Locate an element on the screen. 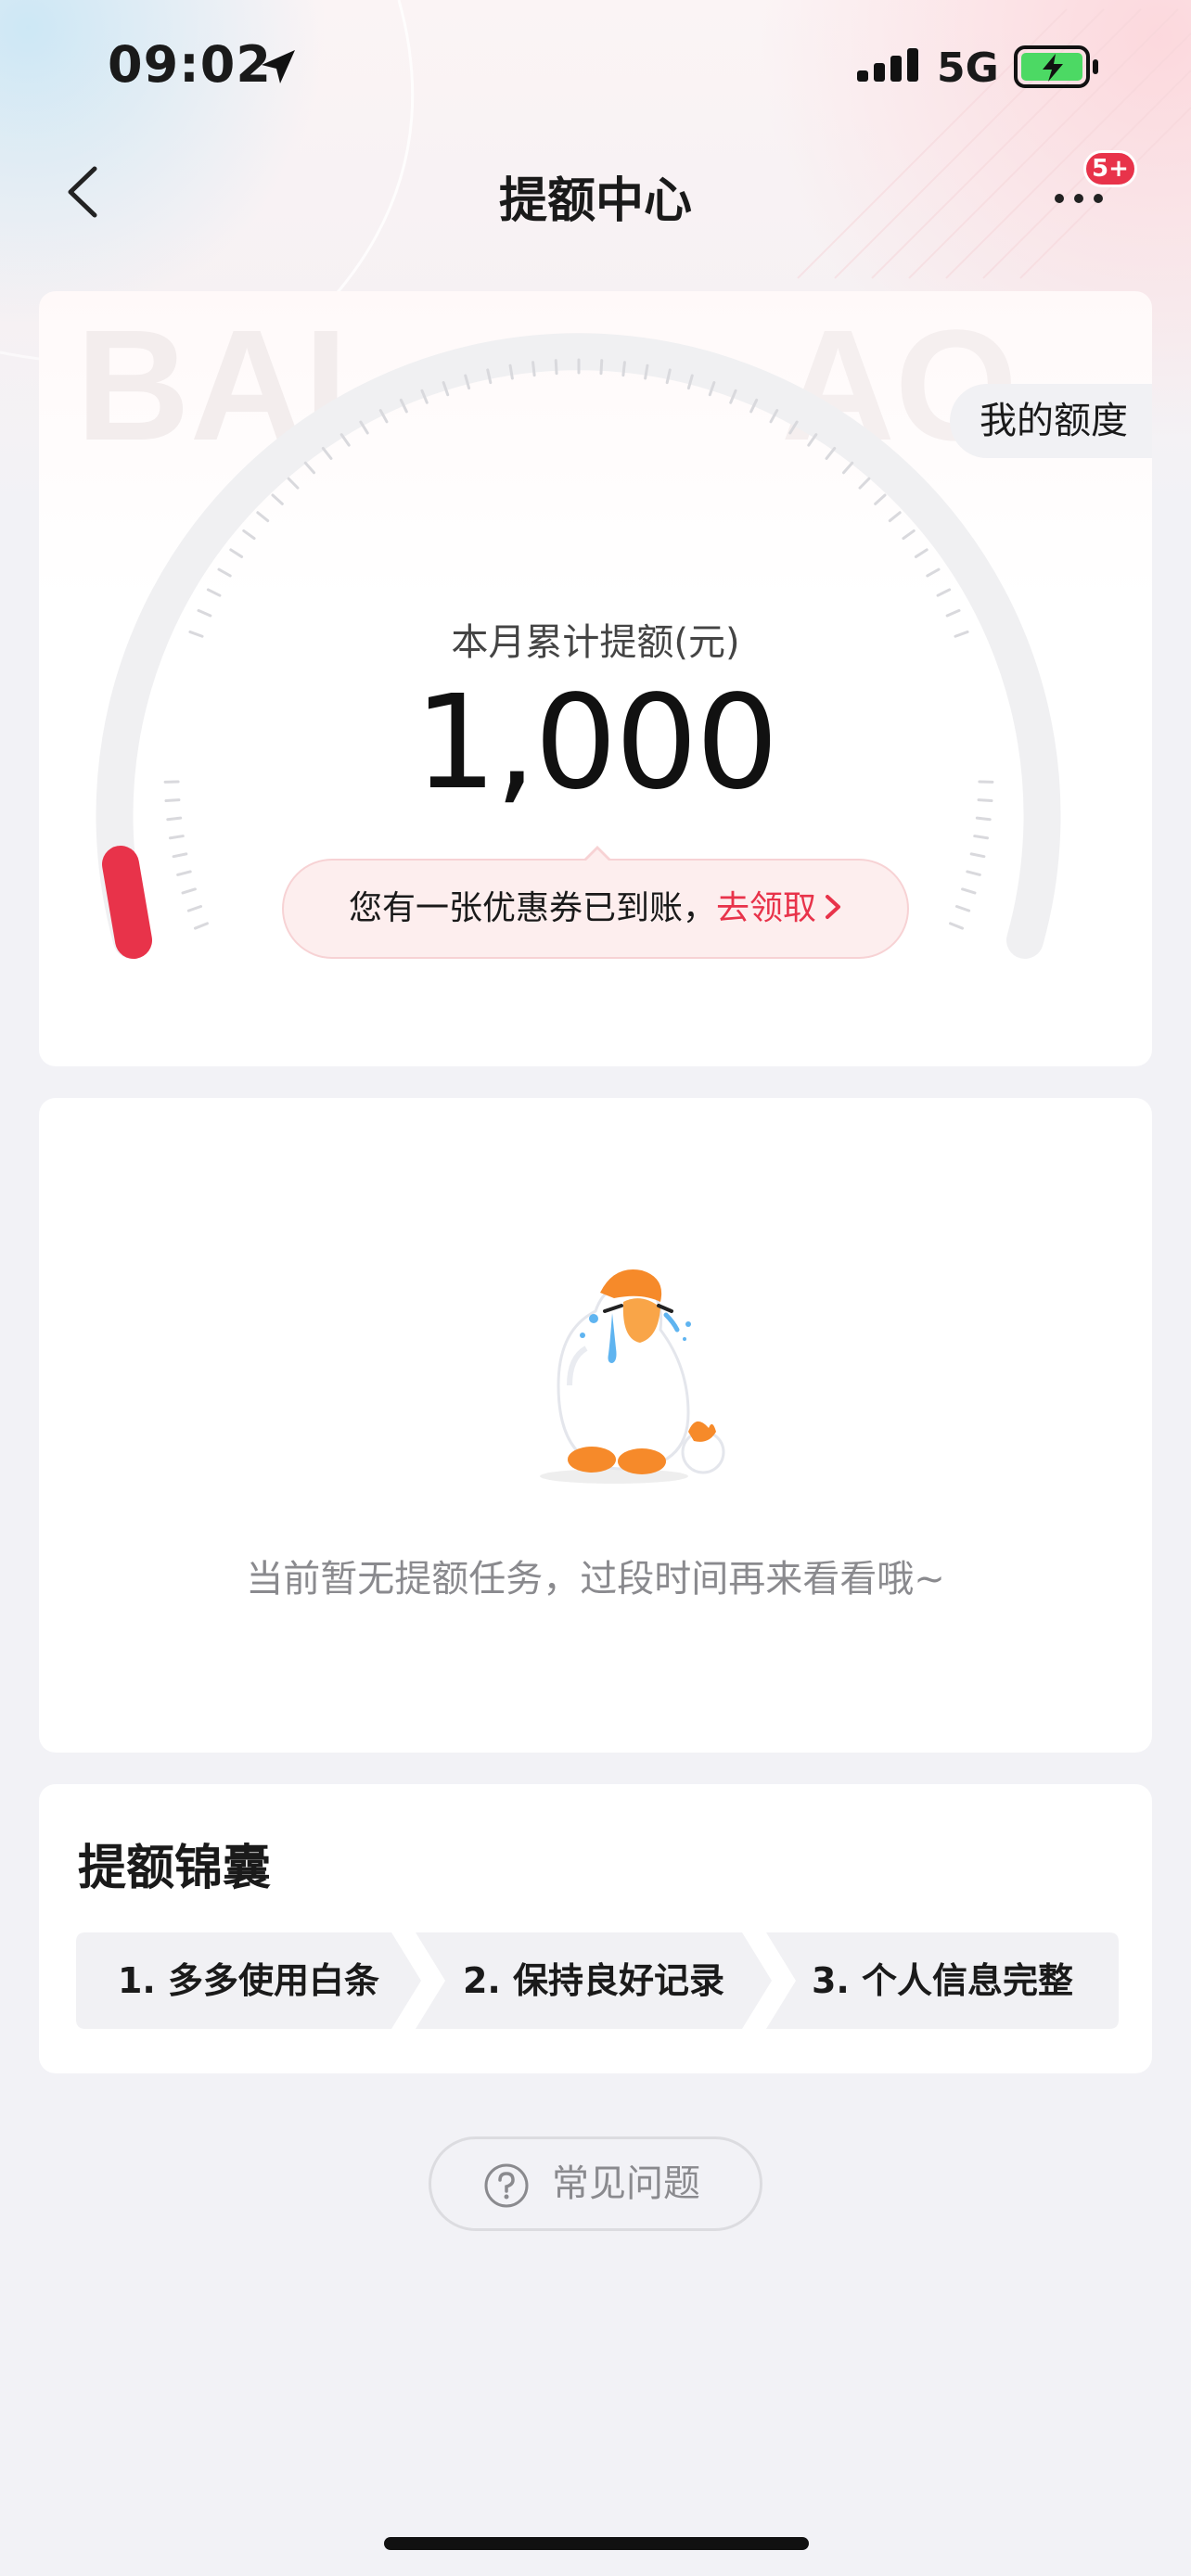 Image resolution: width=1191 pixels, height=2576 pixels. monthly-increase-label: 本月累计提额(元) is located at coordinates (595, 642).